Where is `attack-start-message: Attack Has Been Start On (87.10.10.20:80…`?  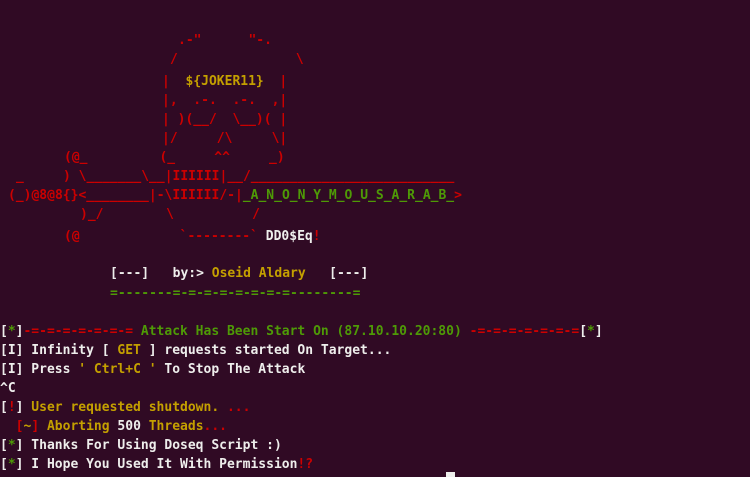 attack-start-message: Attack Has Been Start On (87.10.10.20:80… is located at coordinates (301, 331).